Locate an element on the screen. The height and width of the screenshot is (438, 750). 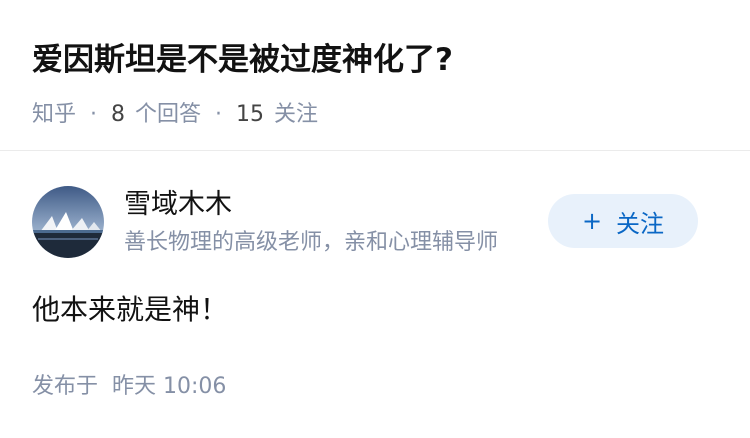
follower-count-label: 关注 is located at coordinates (296, 114).